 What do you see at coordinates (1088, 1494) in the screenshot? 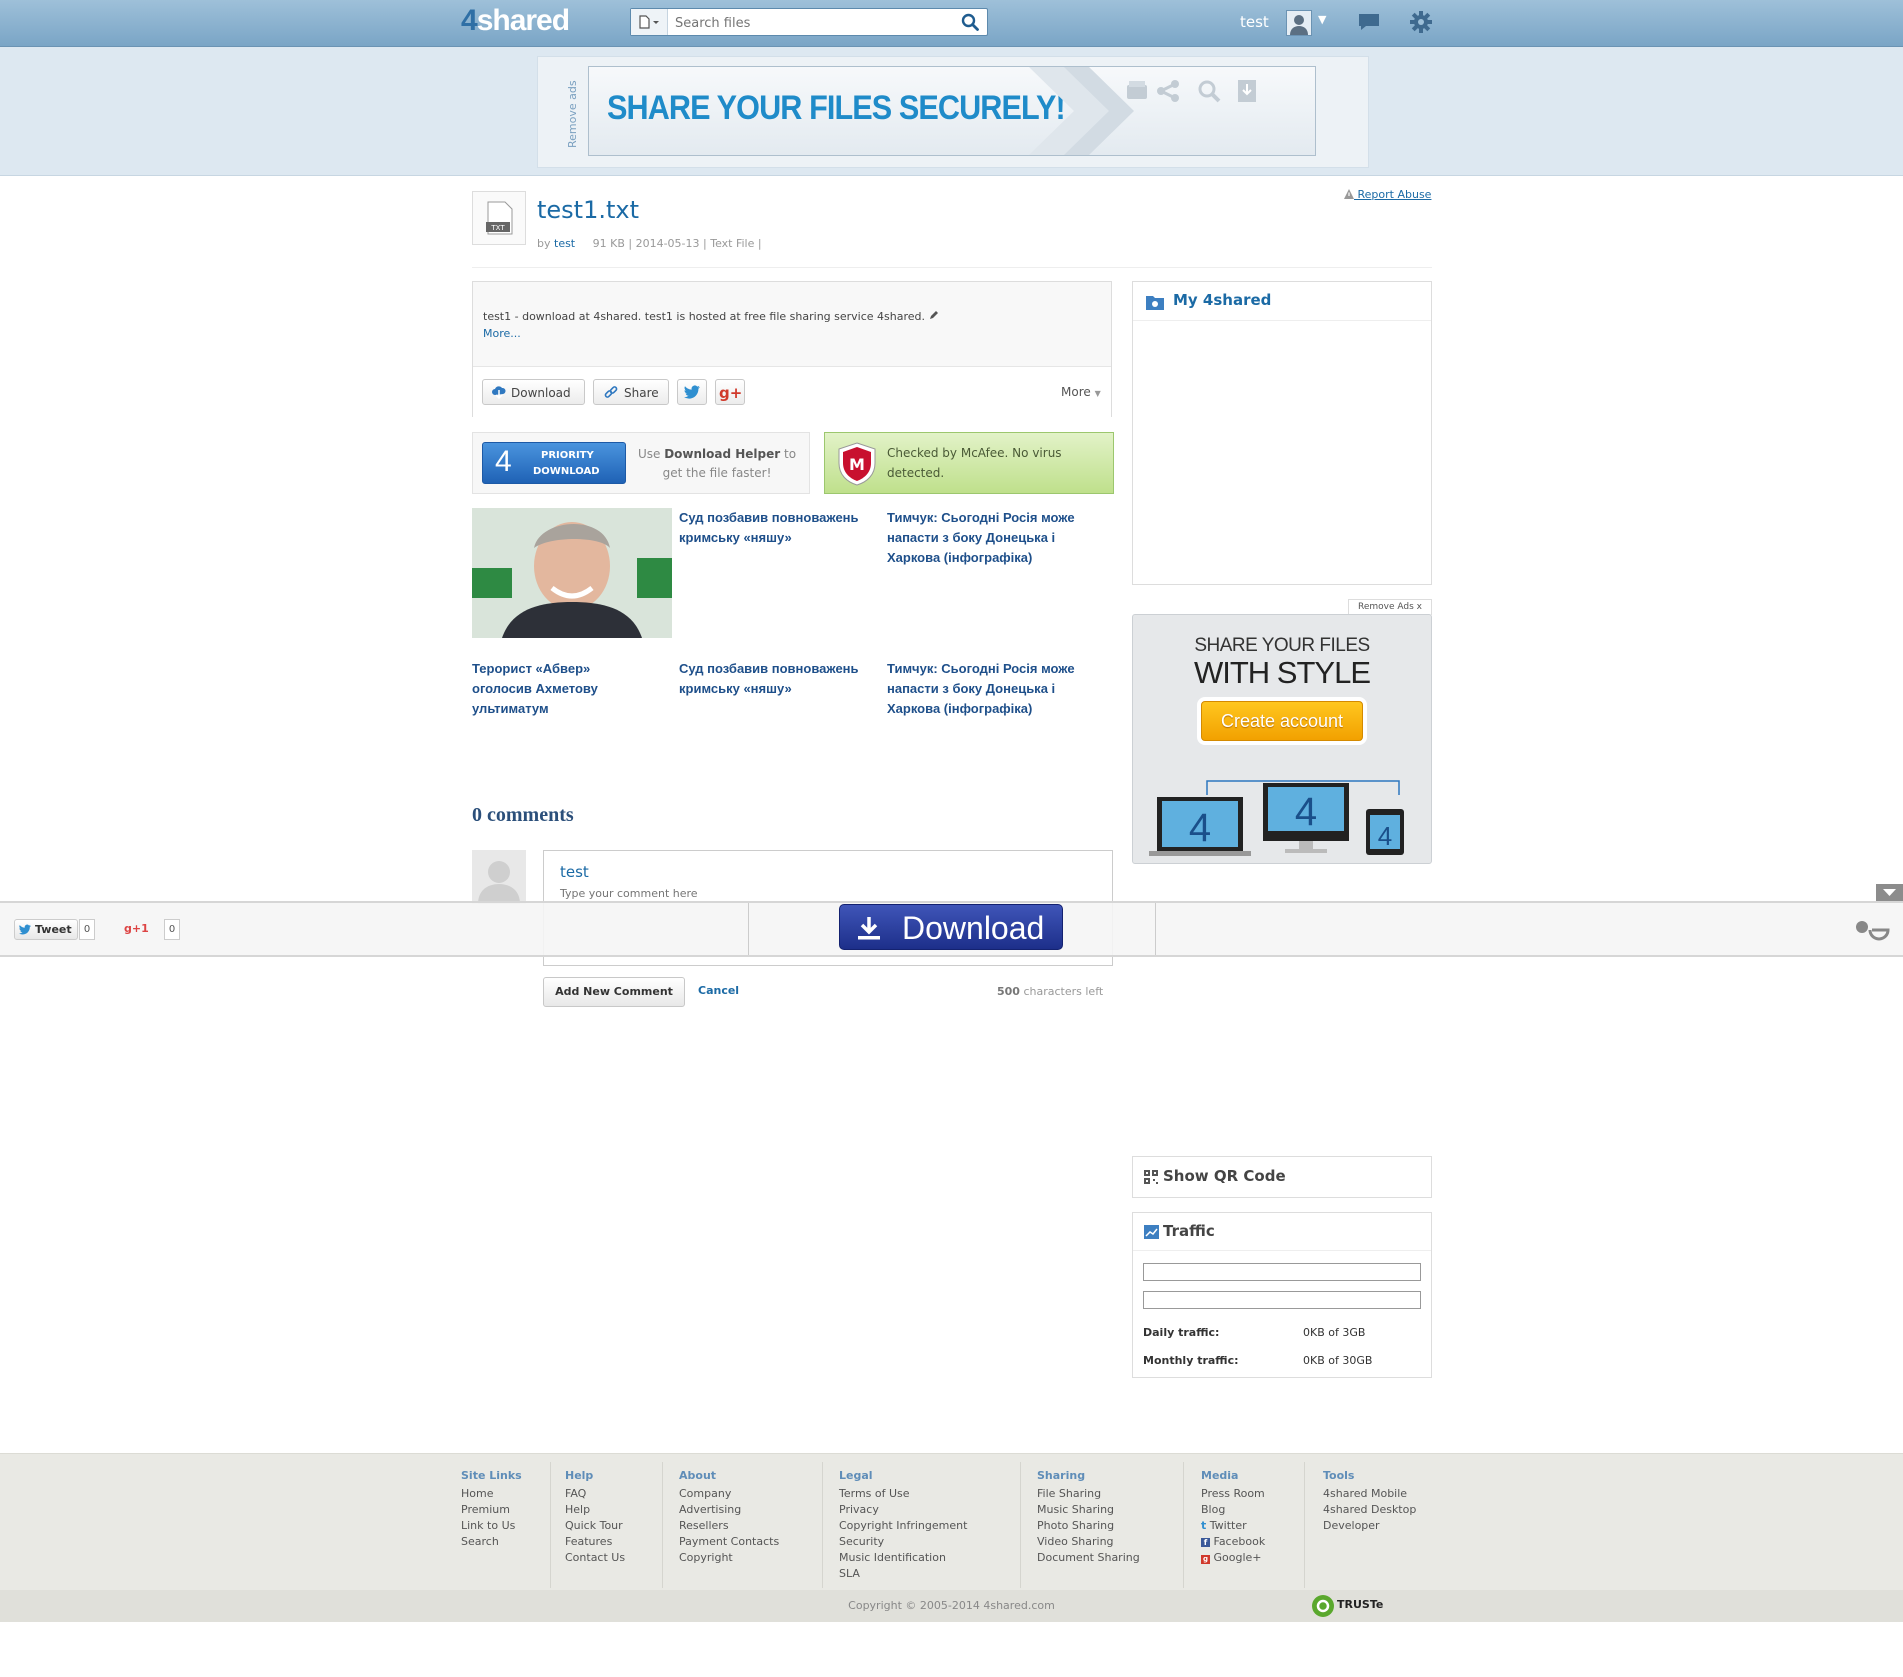
I see `footer-link: File Sharing` at bounding box center [1088, 1494].